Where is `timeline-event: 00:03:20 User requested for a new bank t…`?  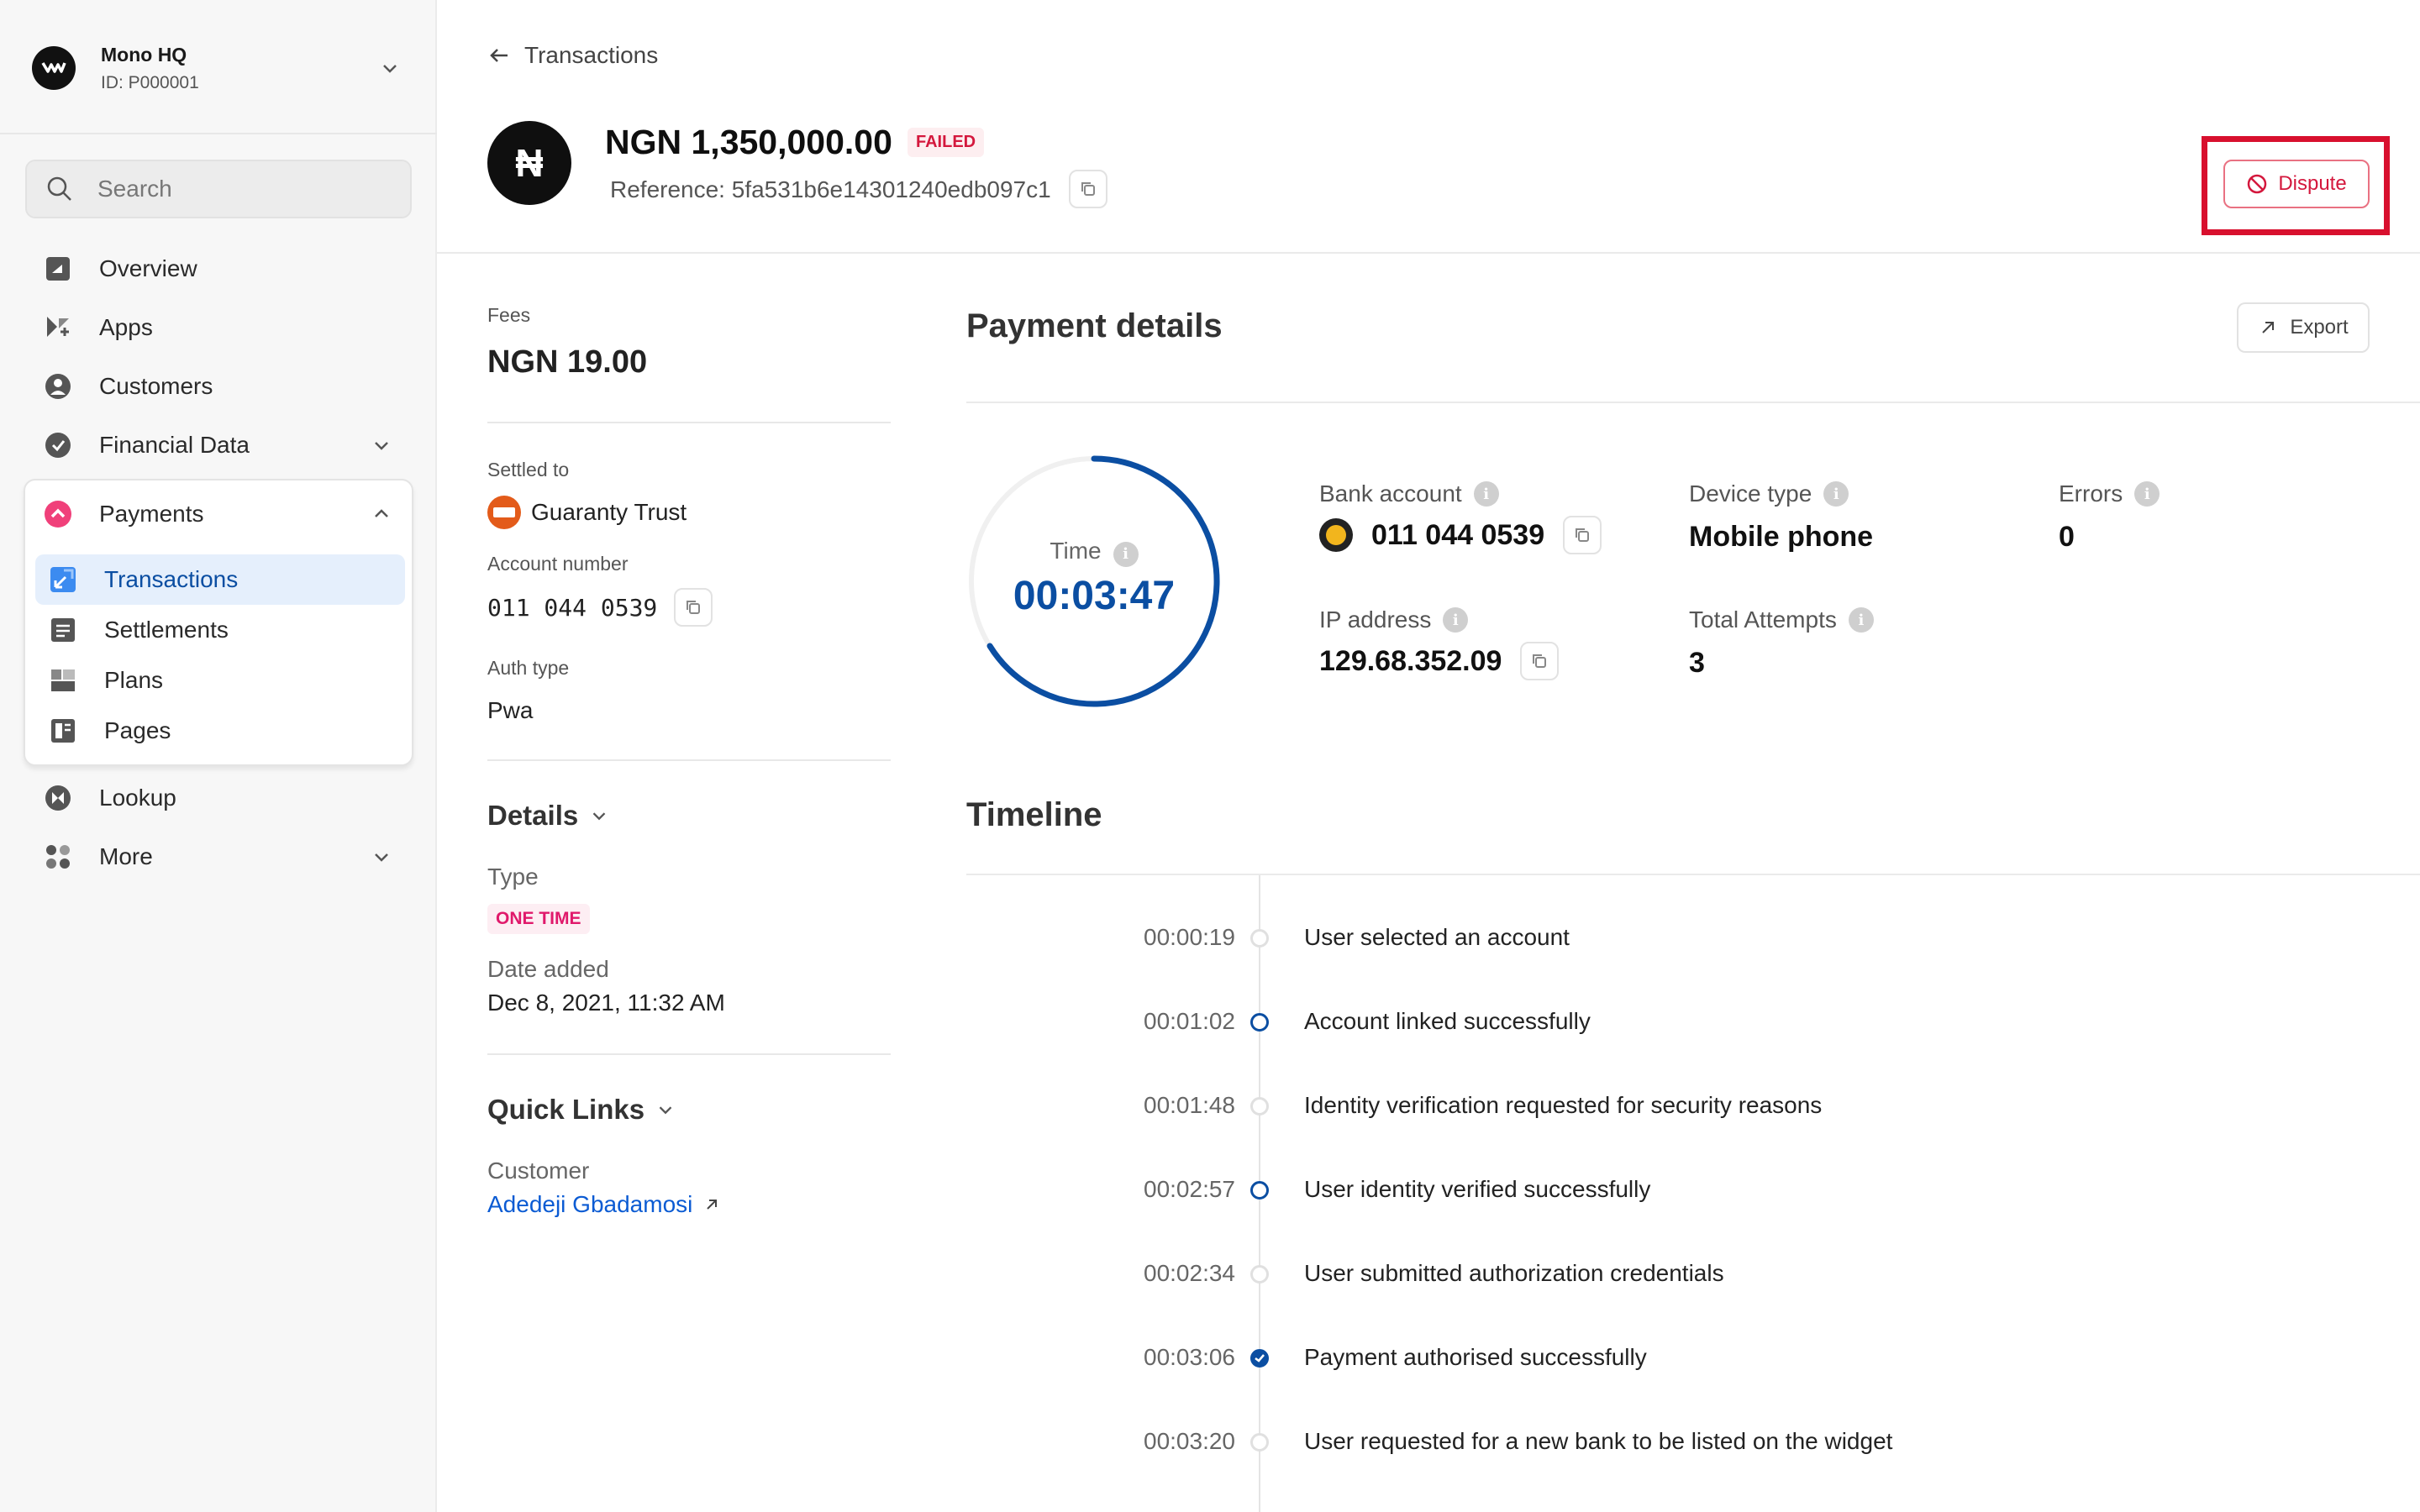
timeline-event: 00:03:20 User requested for a new bank t… is located at coordinates (1697, 1449).